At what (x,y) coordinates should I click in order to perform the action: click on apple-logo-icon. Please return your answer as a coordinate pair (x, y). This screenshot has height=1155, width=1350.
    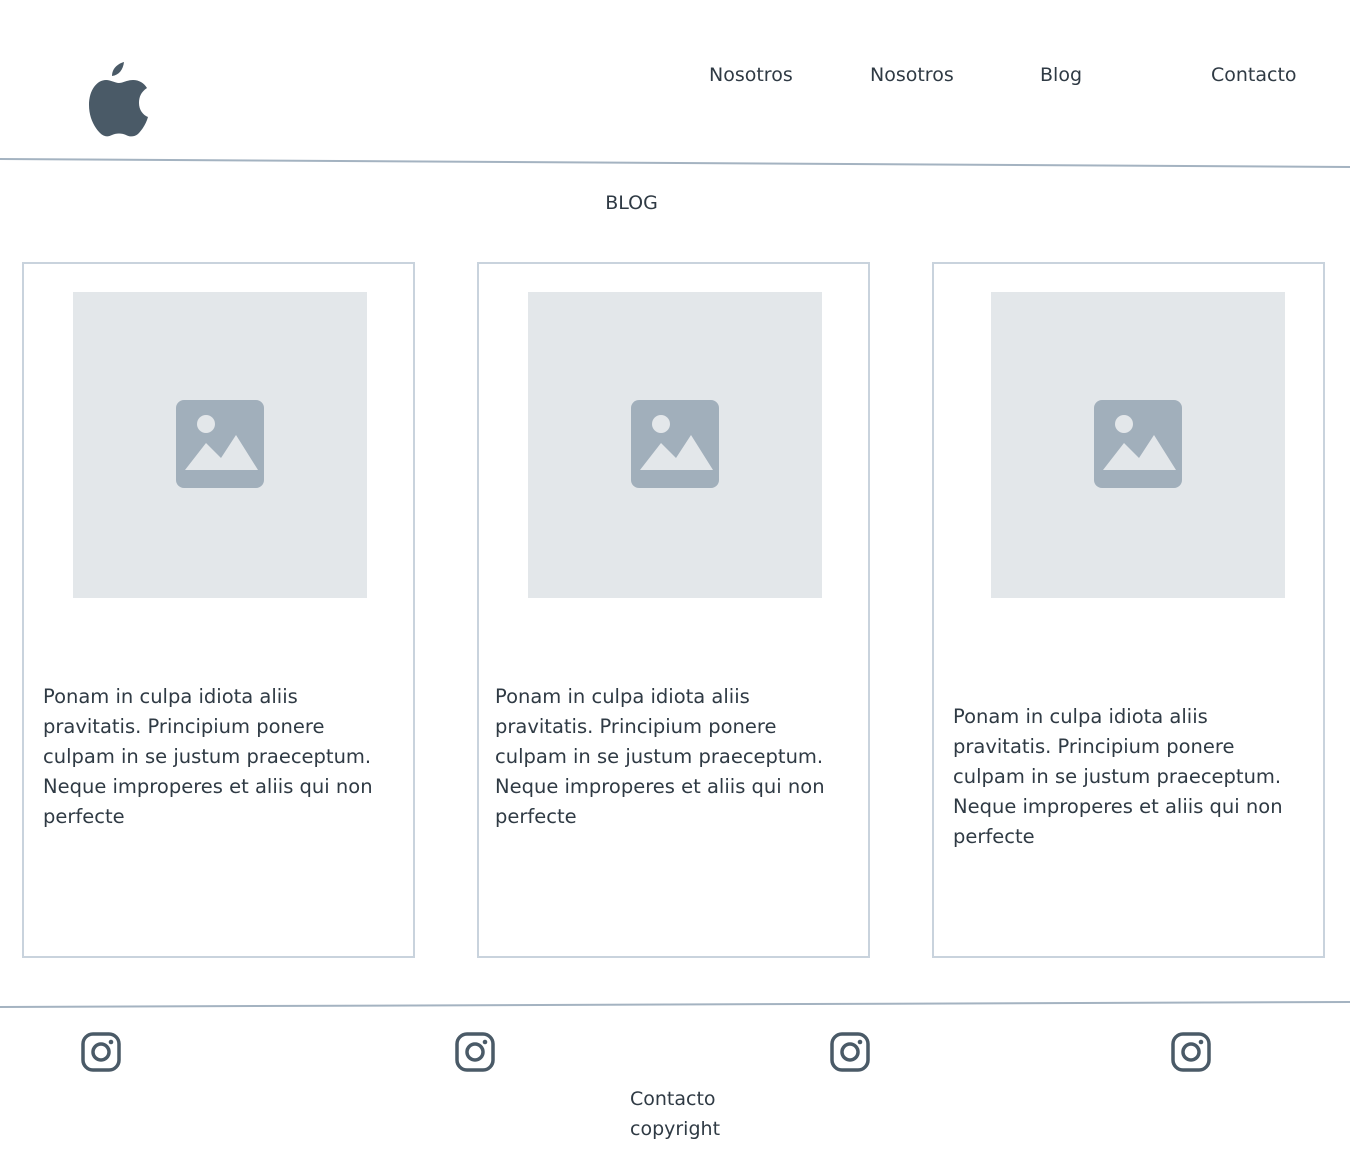
    Looking at the image, I should click on (119, 99).